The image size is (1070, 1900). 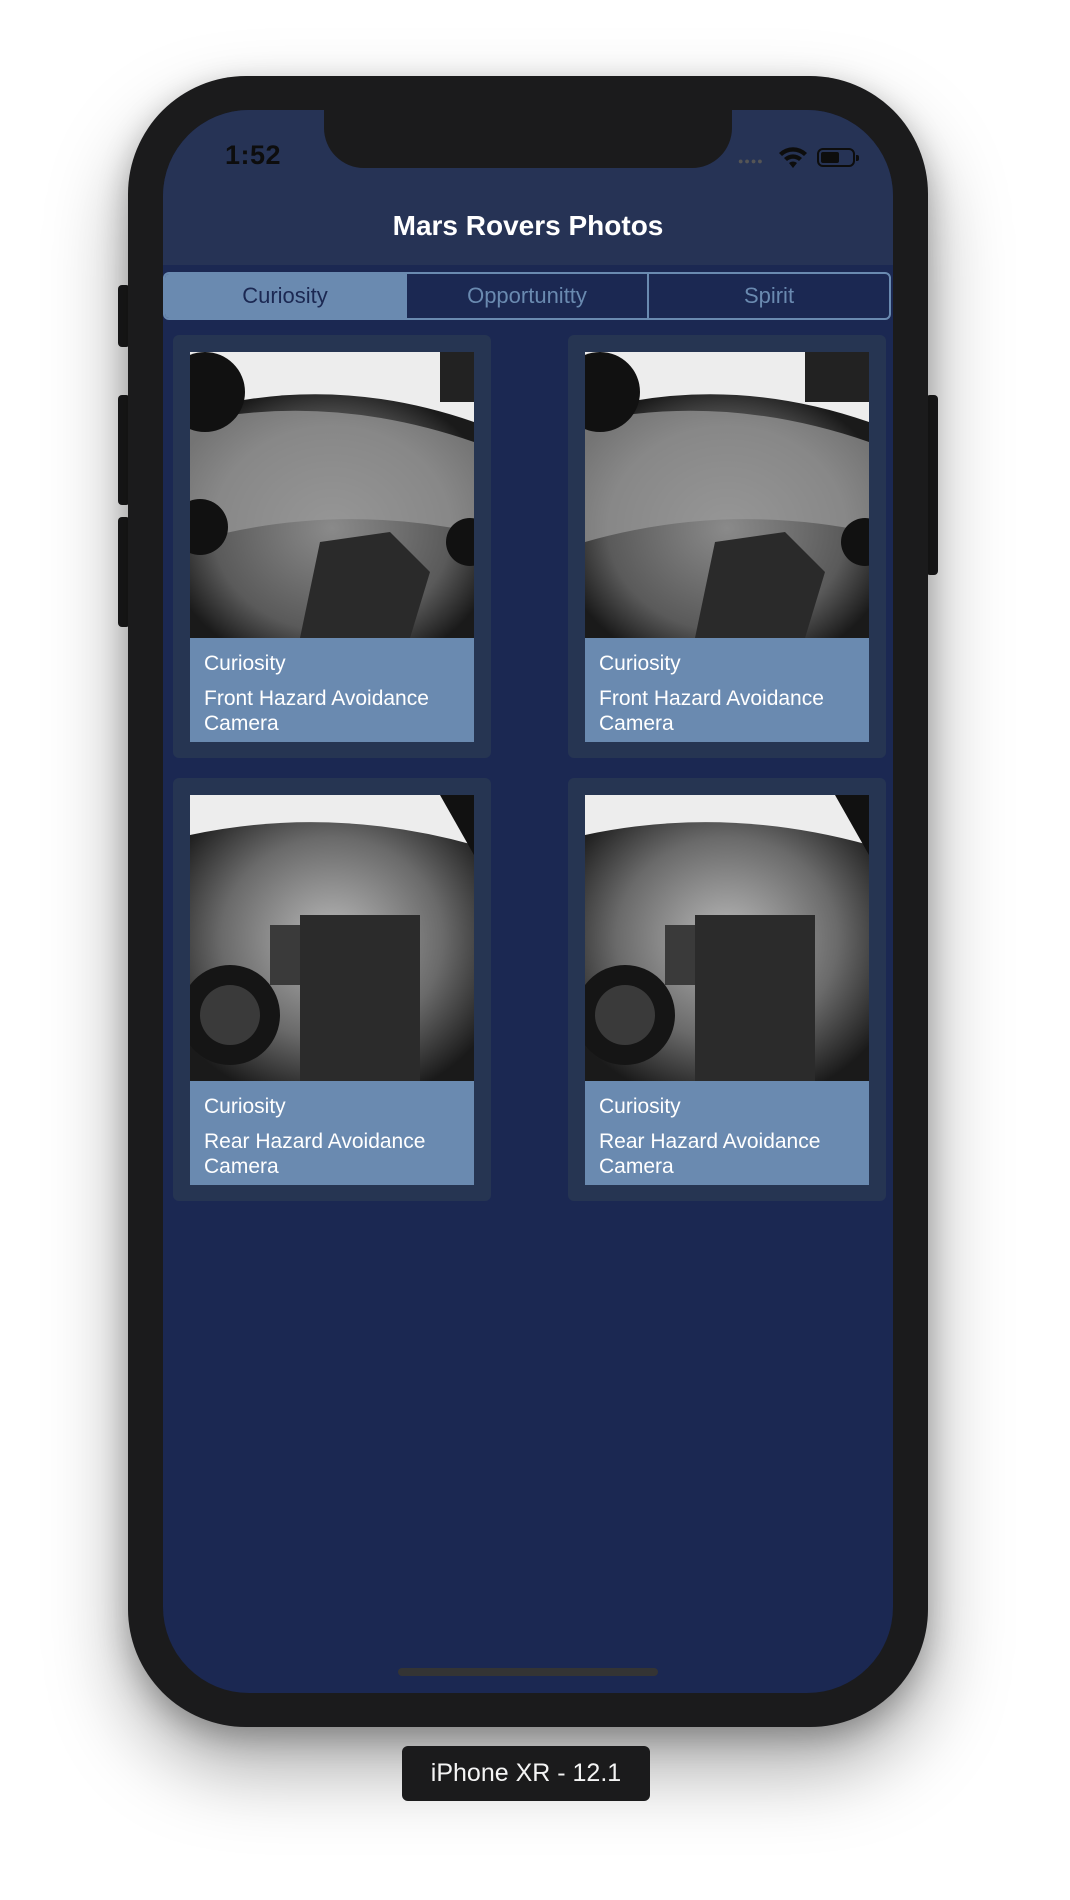 I want to click on segment-opportunity: Opportunitty, so click(x=526, y=296).